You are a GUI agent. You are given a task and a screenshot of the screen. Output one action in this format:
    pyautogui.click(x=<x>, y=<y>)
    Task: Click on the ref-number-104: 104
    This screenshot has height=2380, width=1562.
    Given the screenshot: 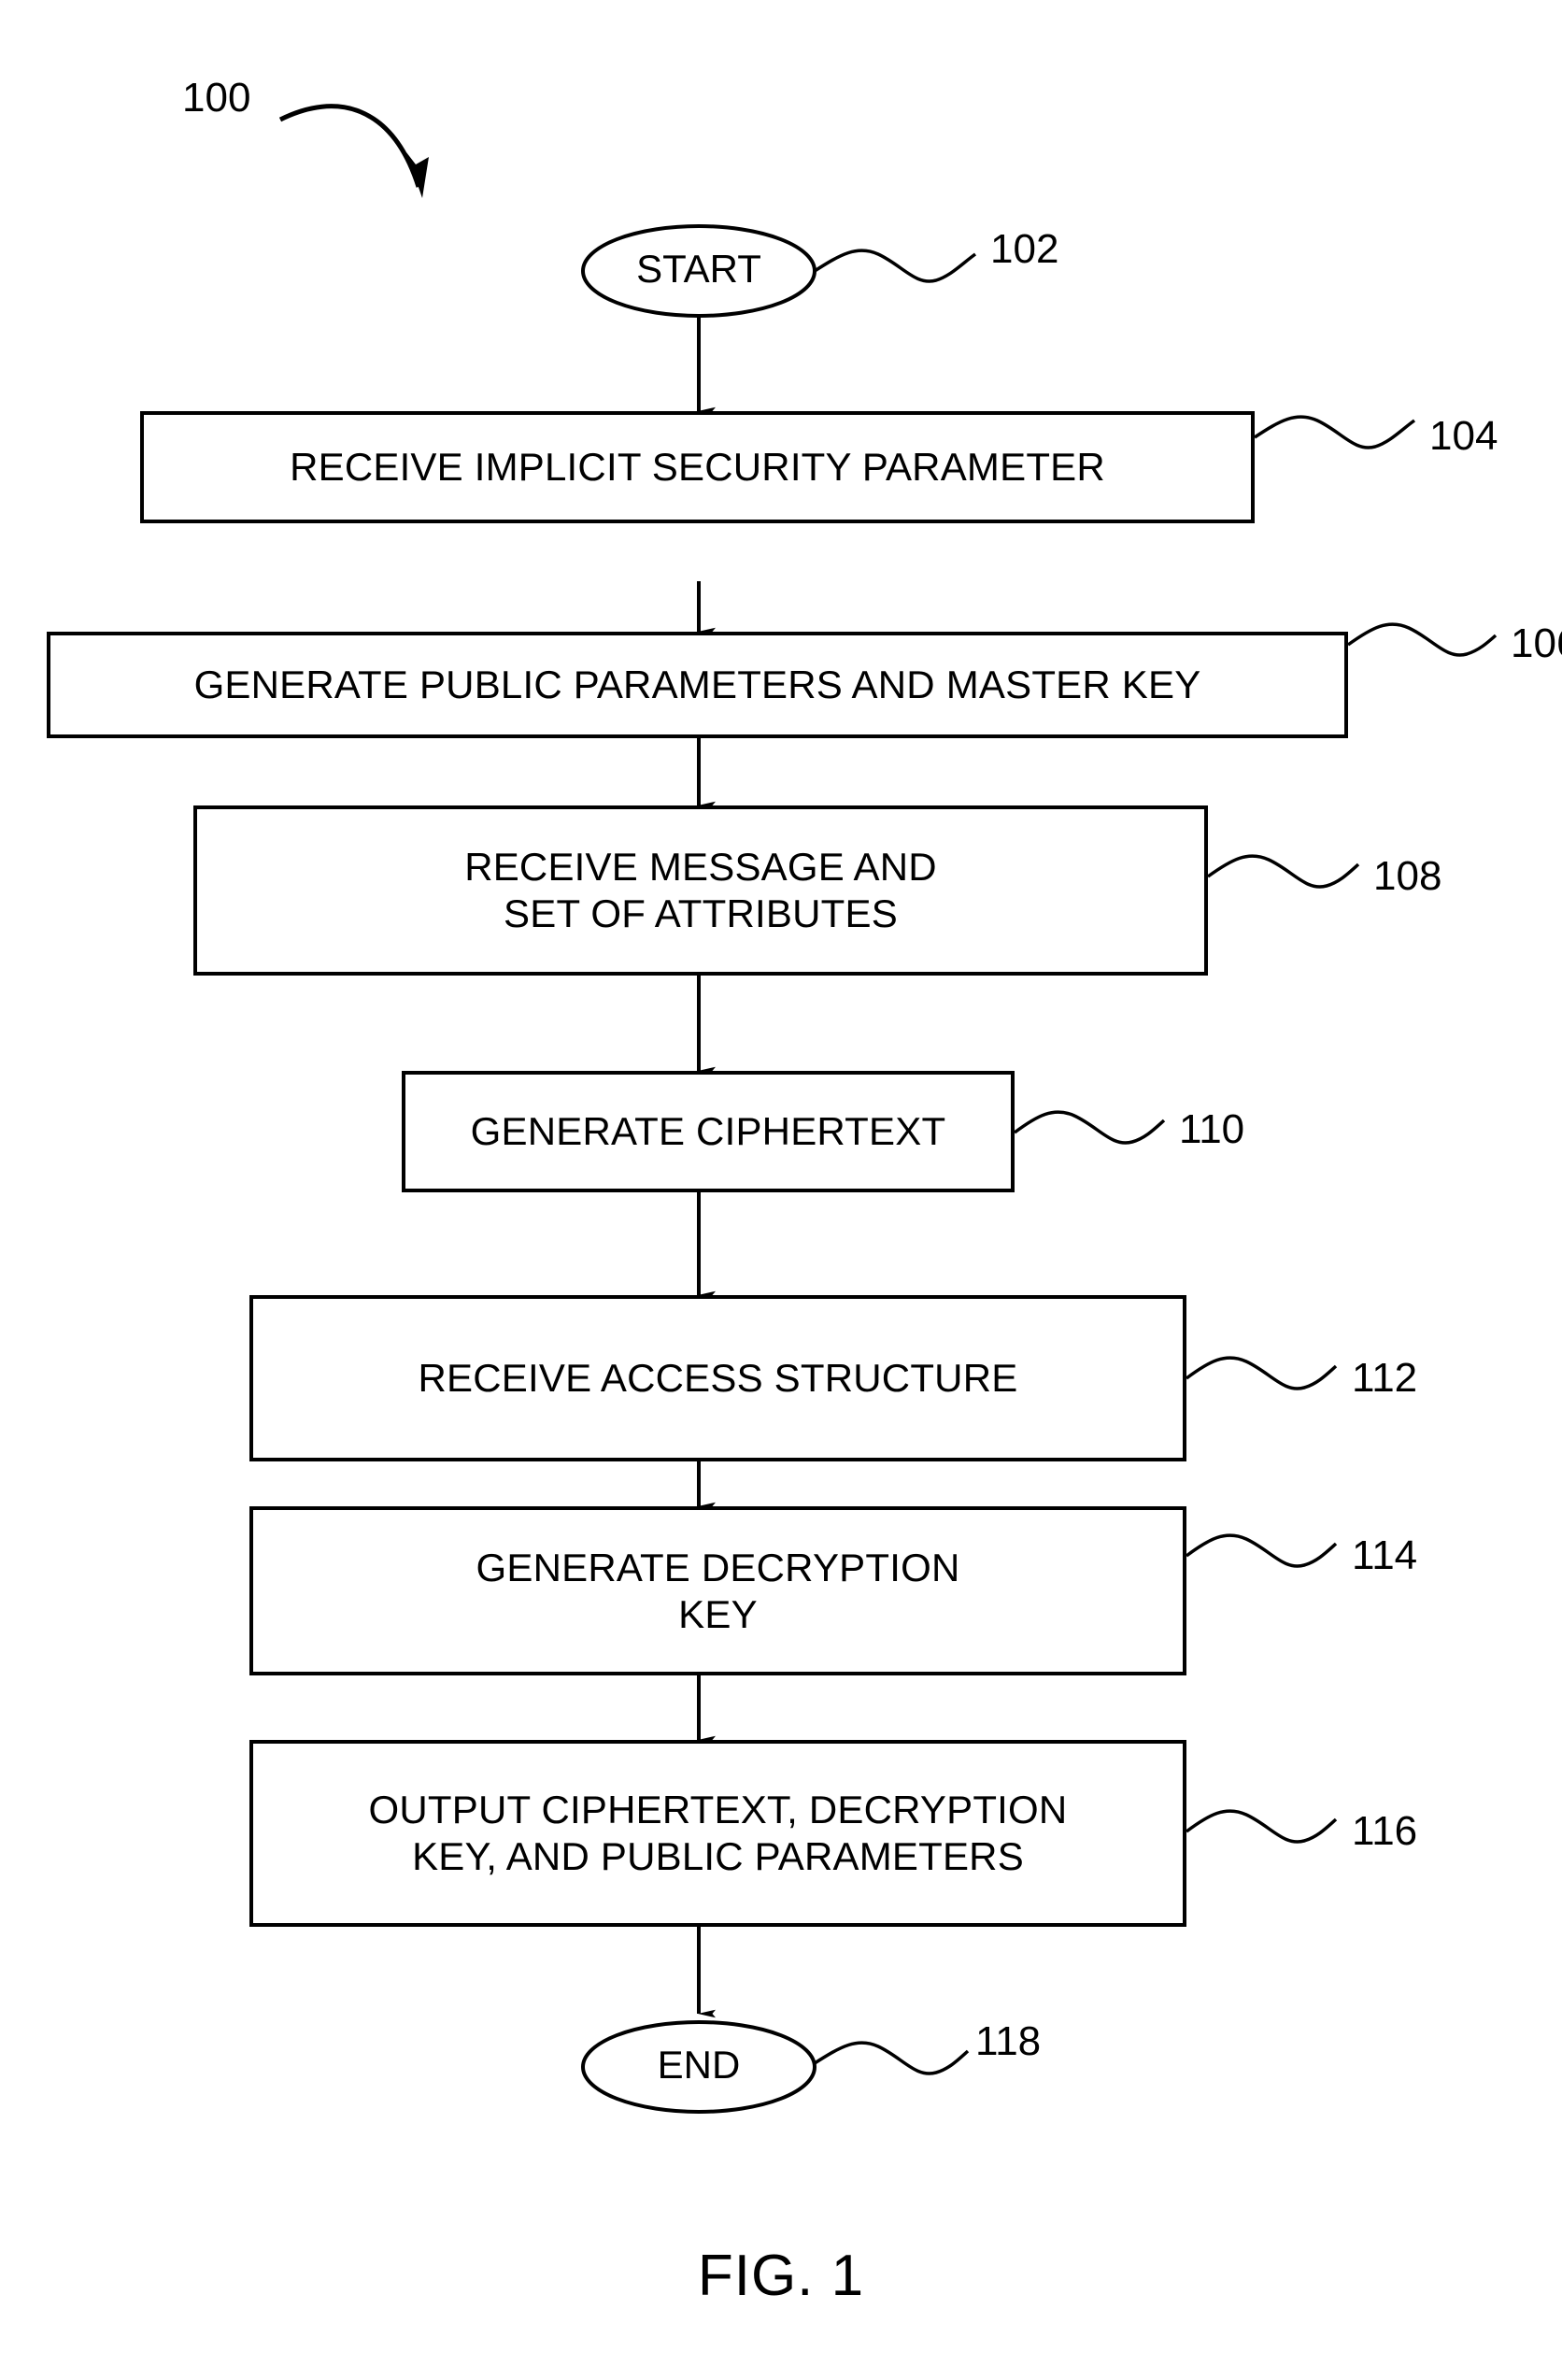 What is the action you would take?
    pyautogui.click(x=1463, y=436)
    